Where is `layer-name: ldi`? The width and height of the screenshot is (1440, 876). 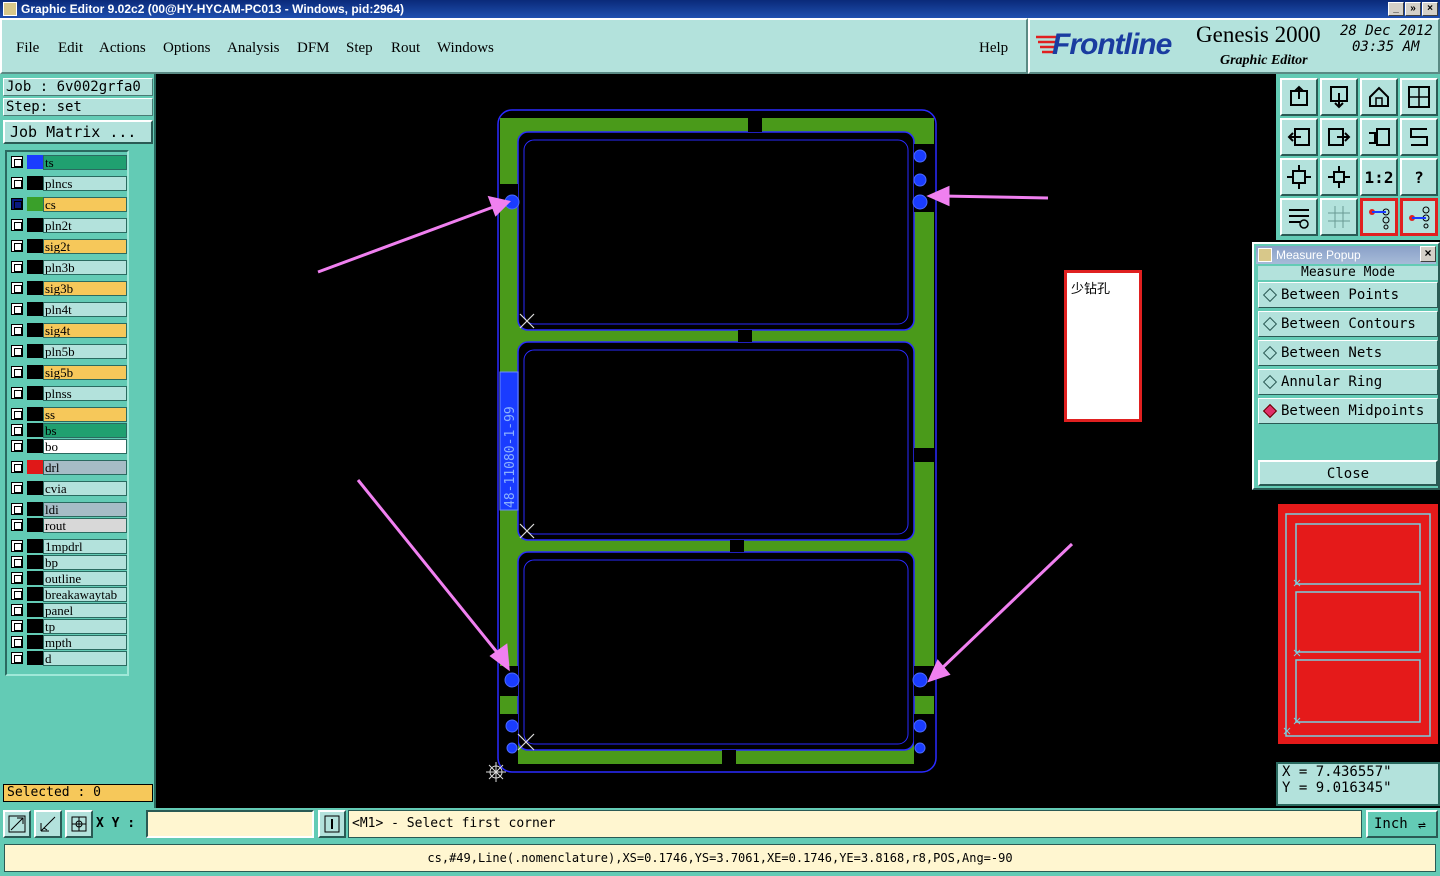 layer-name: ldi is located at coordinates (85, 509).